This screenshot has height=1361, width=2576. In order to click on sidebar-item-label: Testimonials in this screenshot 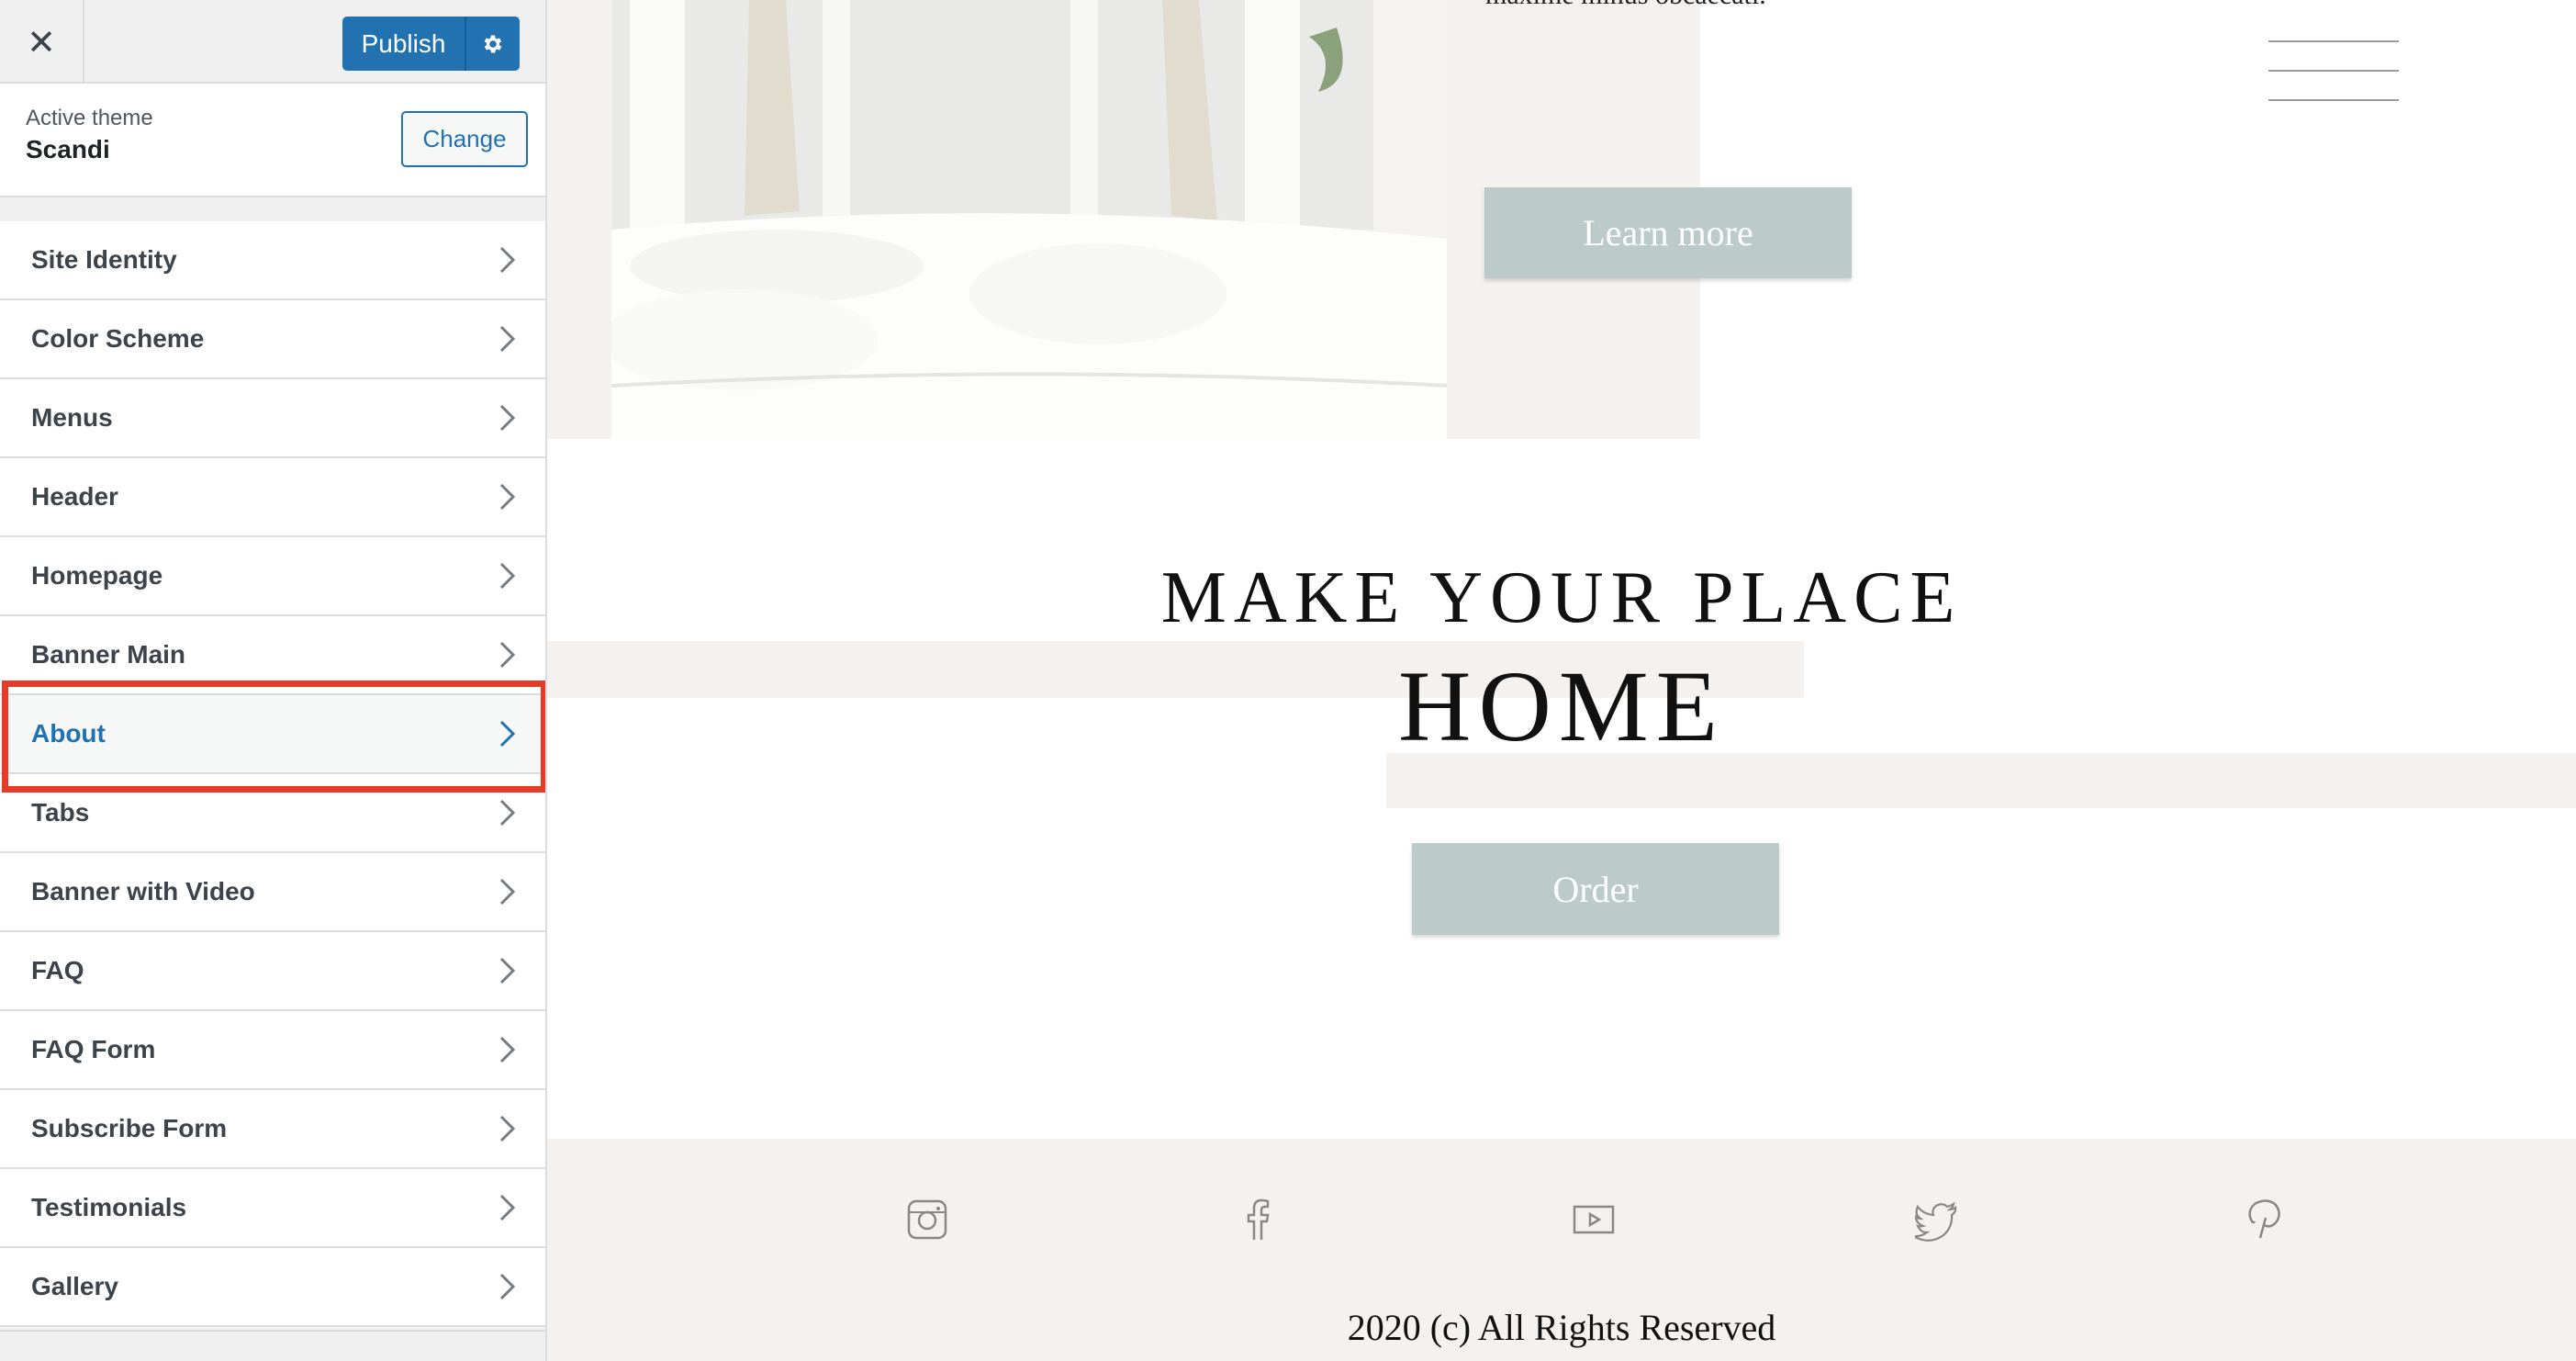, I will do `click(109, 1207)`.